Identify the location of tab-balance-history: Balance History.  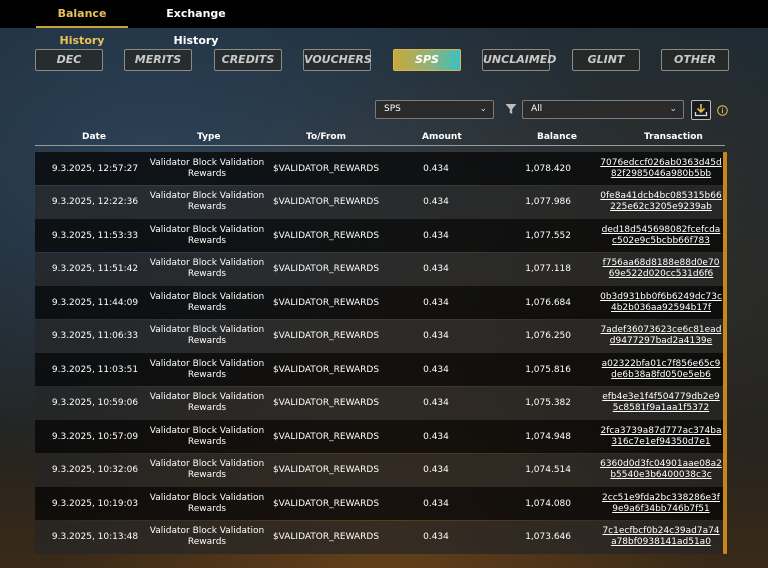
(82, 23).